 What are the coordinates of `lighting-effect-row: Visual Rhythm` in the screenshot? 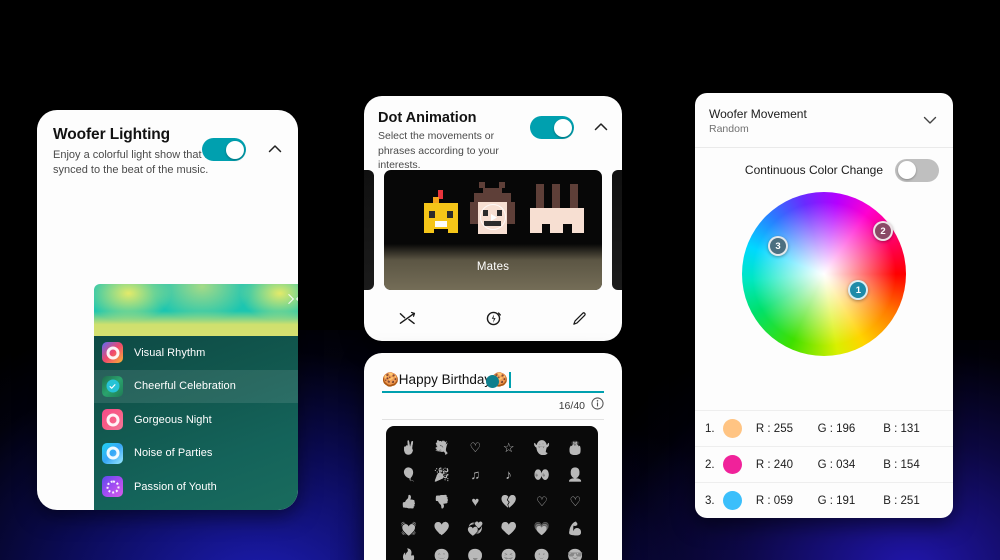 It's located at (196, 353).